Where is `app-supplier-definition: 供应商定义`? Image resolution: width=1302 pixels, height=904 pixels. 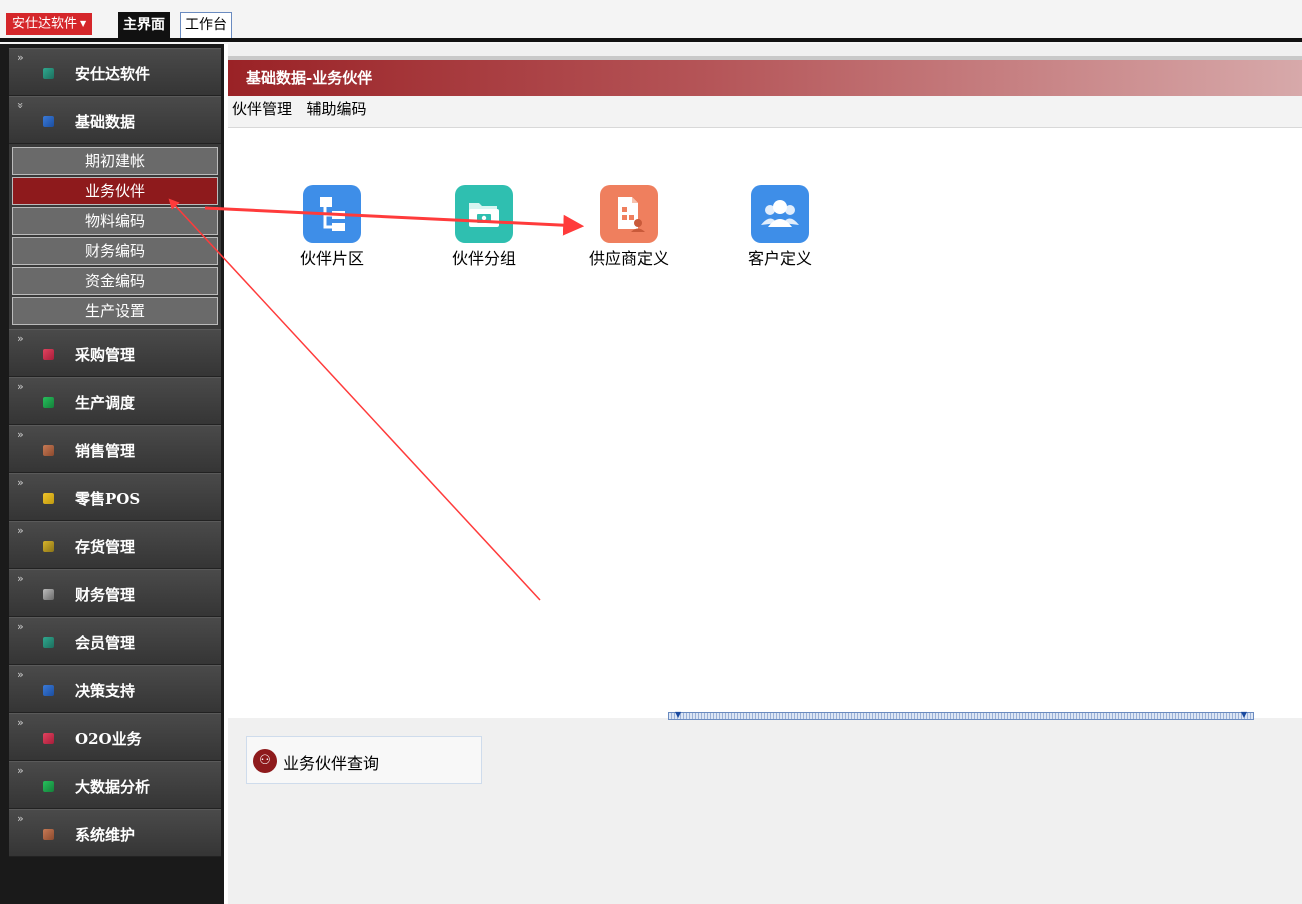 app-supplier-definition: 供应商定义 is located at coordinates (629, 227).